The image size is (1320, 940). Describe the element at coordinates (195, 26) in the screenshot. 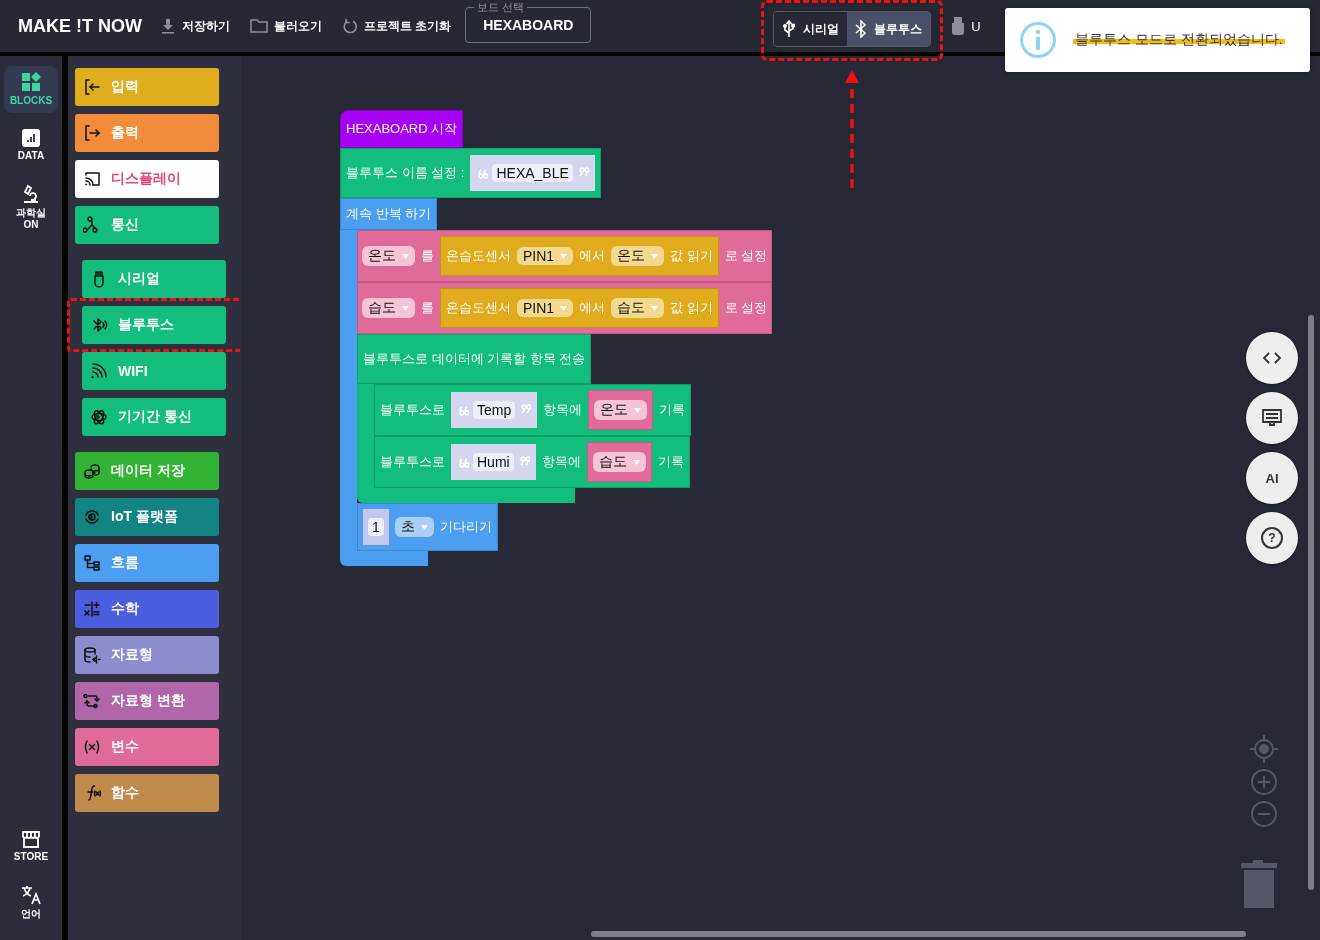

I see `menu-button: 저장하기` at that location.